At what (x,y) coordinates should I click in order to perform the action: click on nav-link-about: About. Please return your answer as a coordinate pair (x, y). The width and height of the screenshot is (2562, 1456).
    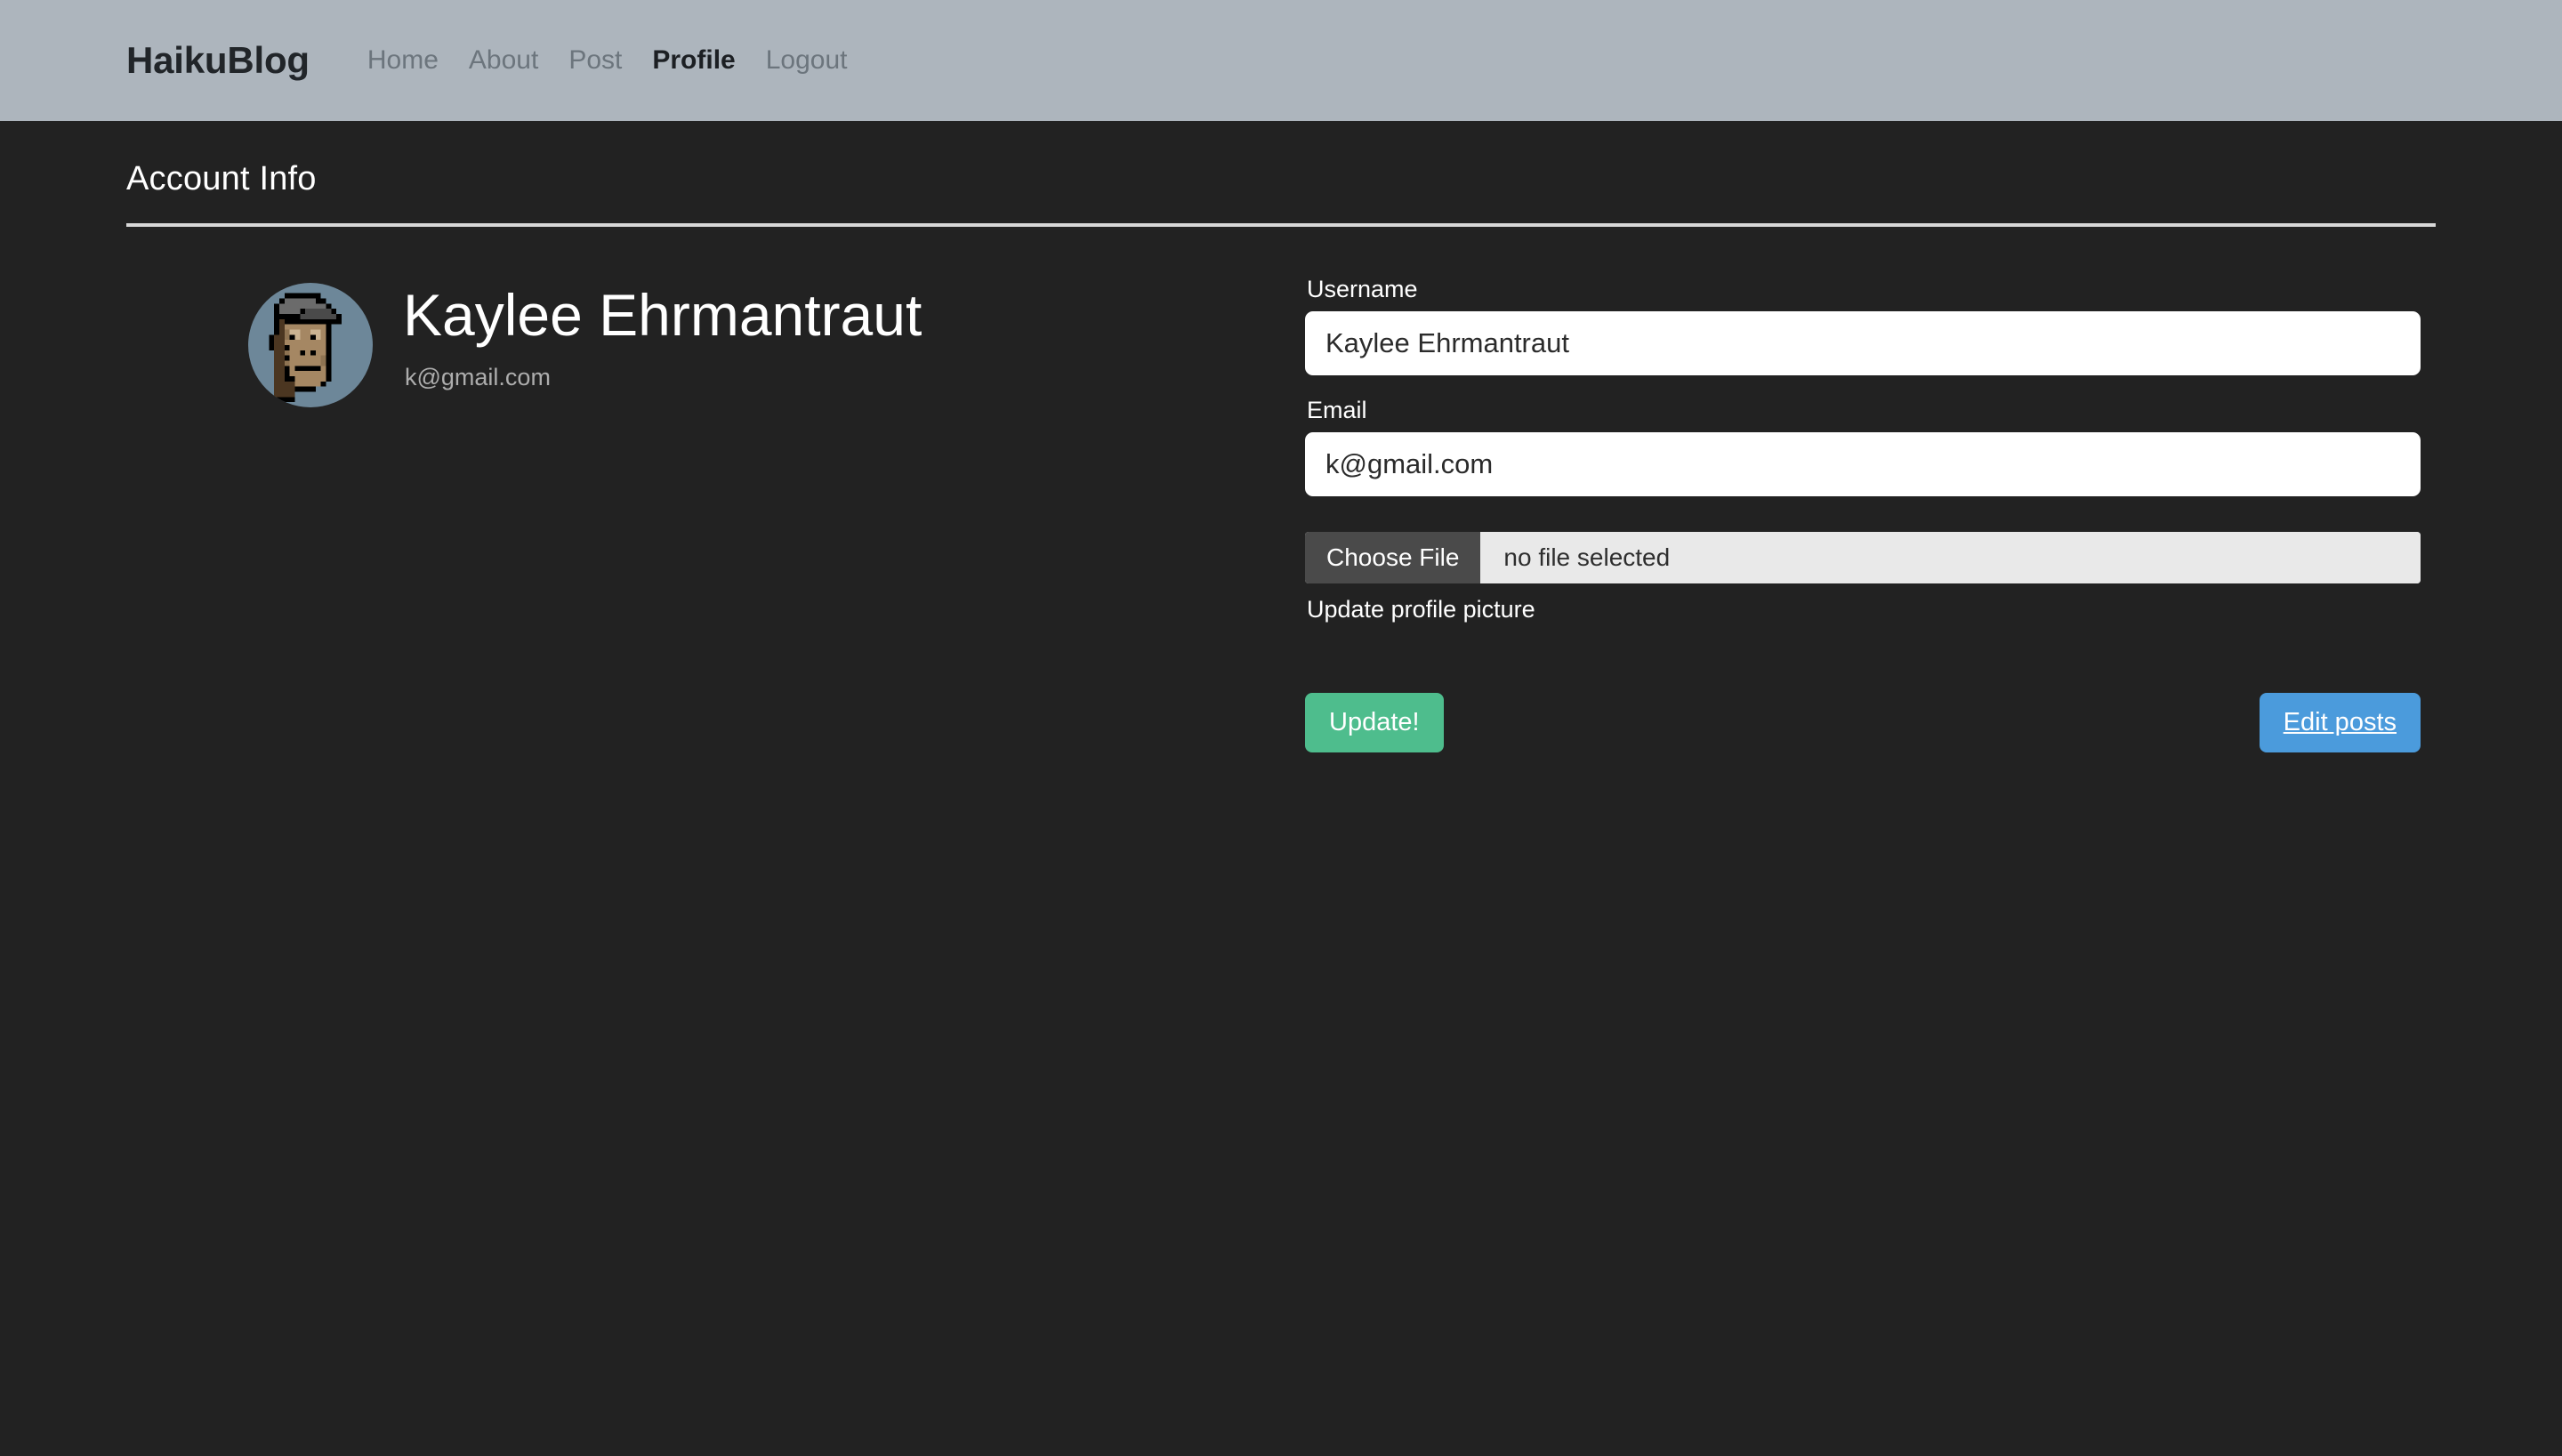
    Looking at the image, I should click on (503, 60).